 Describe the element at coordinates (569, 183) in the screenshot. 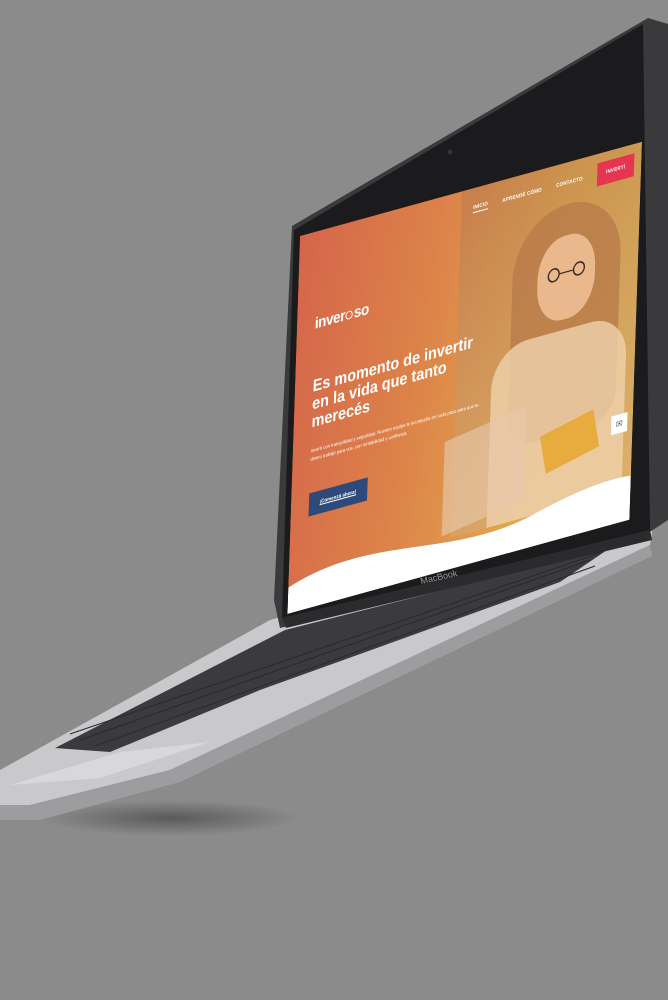

I see `nav-item-contacto: CONTACTO` at that location.